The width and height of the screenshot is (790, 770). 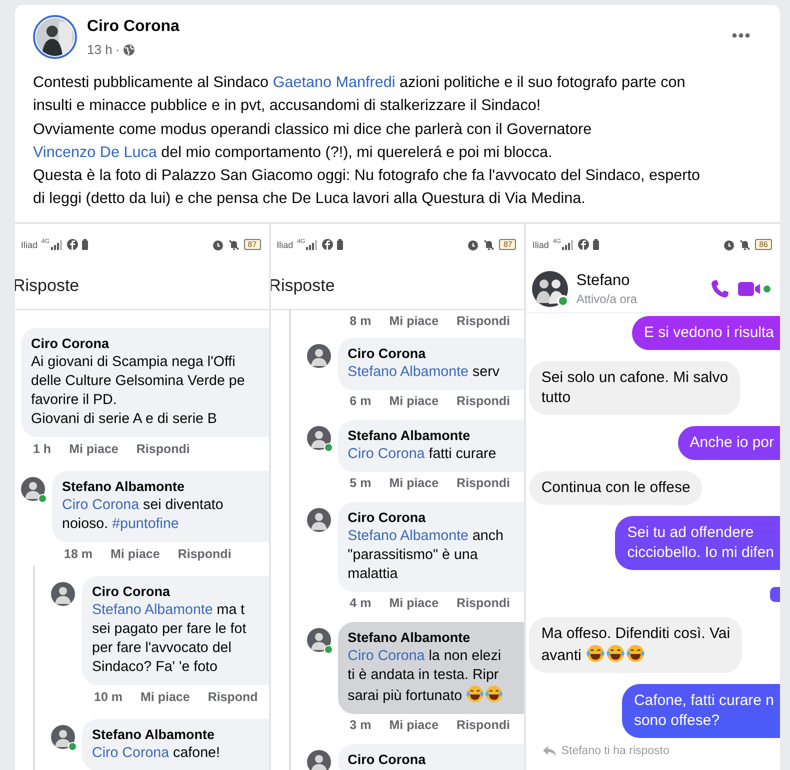 I want to click on message-bubble: E si vedono i risulta, so click(x=706, y=333).